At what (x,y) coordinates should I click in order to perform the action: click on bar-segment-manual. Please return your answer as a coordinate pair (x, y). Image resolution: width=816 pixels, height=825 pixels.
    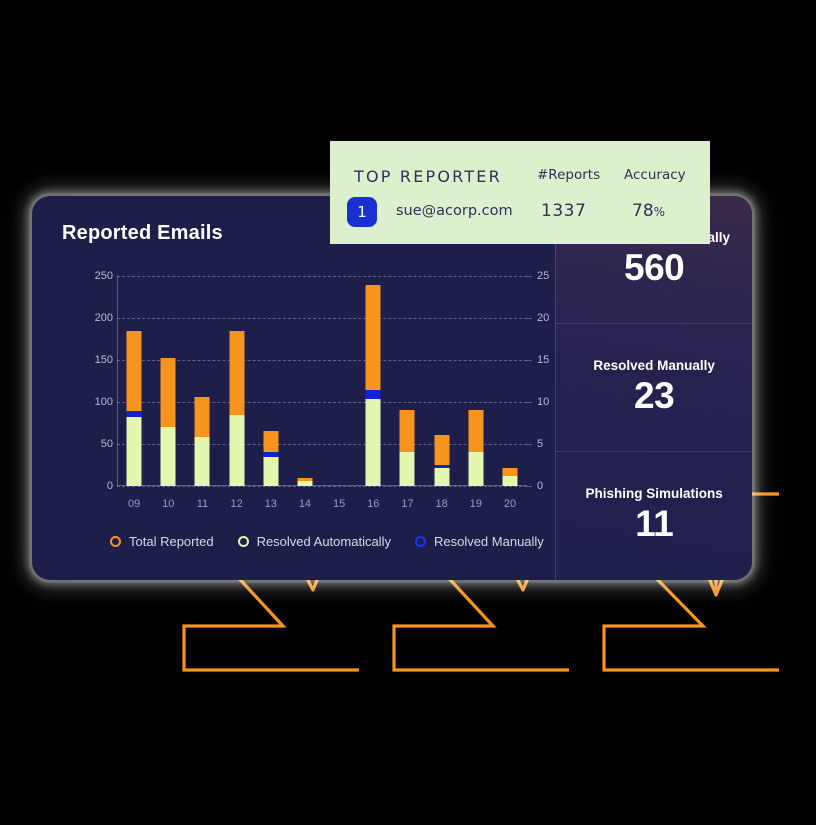
    Looking at the image, I should click on (373, 395).